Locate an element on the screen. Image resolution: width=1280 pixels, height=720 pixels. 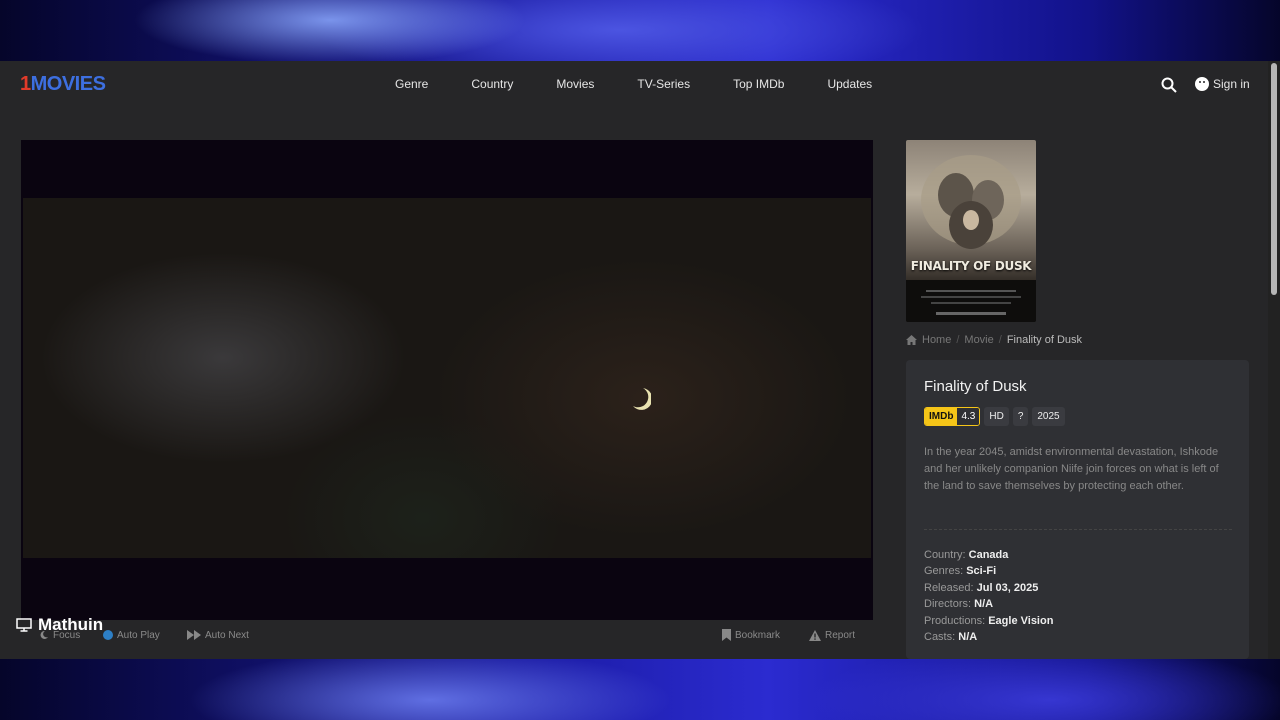
user-icon is located at coordinates (1202, 84).